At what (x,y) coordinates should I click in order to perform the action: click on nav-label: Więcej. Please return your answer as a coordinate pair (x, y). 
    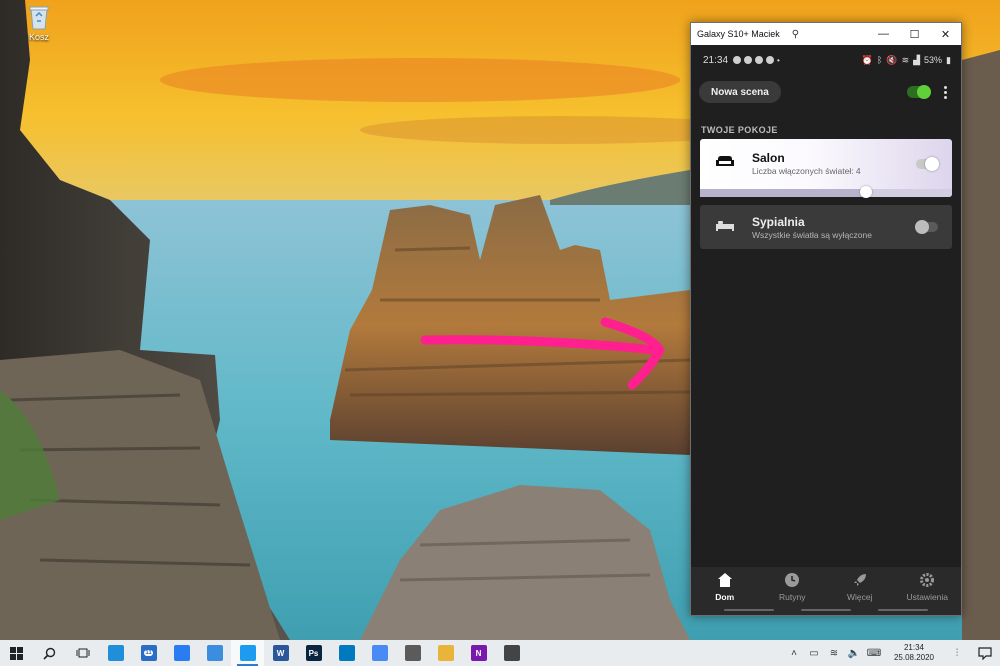
    Looking at the image, I should click on (859, 597).